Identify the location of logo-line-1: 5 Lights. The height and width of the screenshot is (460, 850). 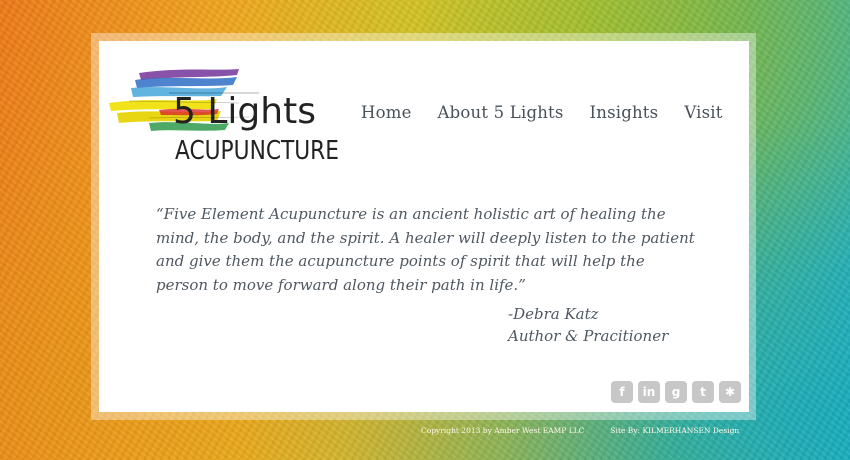
(244, 111).